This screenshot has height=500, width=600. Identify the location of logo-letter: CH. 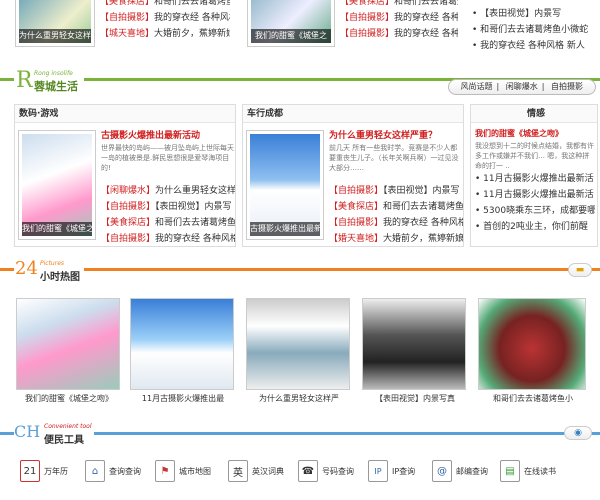
(27, 431).